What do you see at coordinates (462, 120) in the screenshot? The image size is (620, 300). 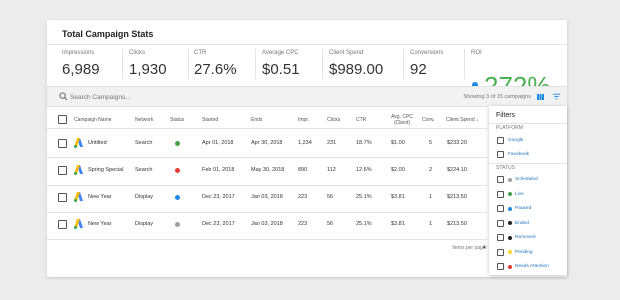 I see `col-header-client-spend: Client Spend ↓` at bounding box center [462, 120].